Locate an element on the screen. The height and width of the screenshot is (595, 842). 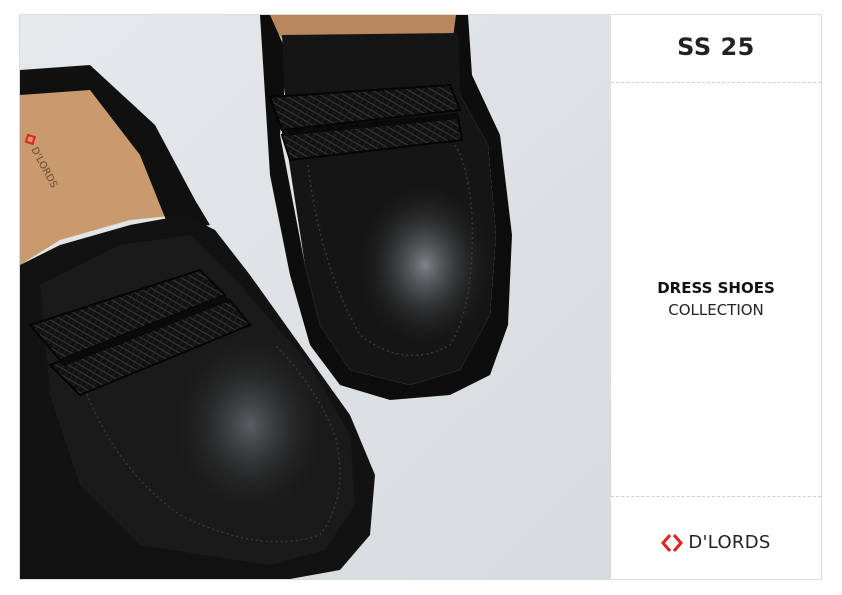
bottom-divider is located at coordinates (716, 496).